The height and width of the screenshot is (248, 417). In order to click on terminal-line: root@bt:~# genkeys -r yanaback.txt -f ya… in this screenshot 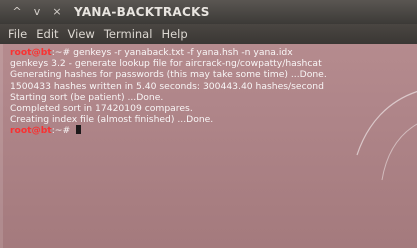, I will do `click(210, 52)`.